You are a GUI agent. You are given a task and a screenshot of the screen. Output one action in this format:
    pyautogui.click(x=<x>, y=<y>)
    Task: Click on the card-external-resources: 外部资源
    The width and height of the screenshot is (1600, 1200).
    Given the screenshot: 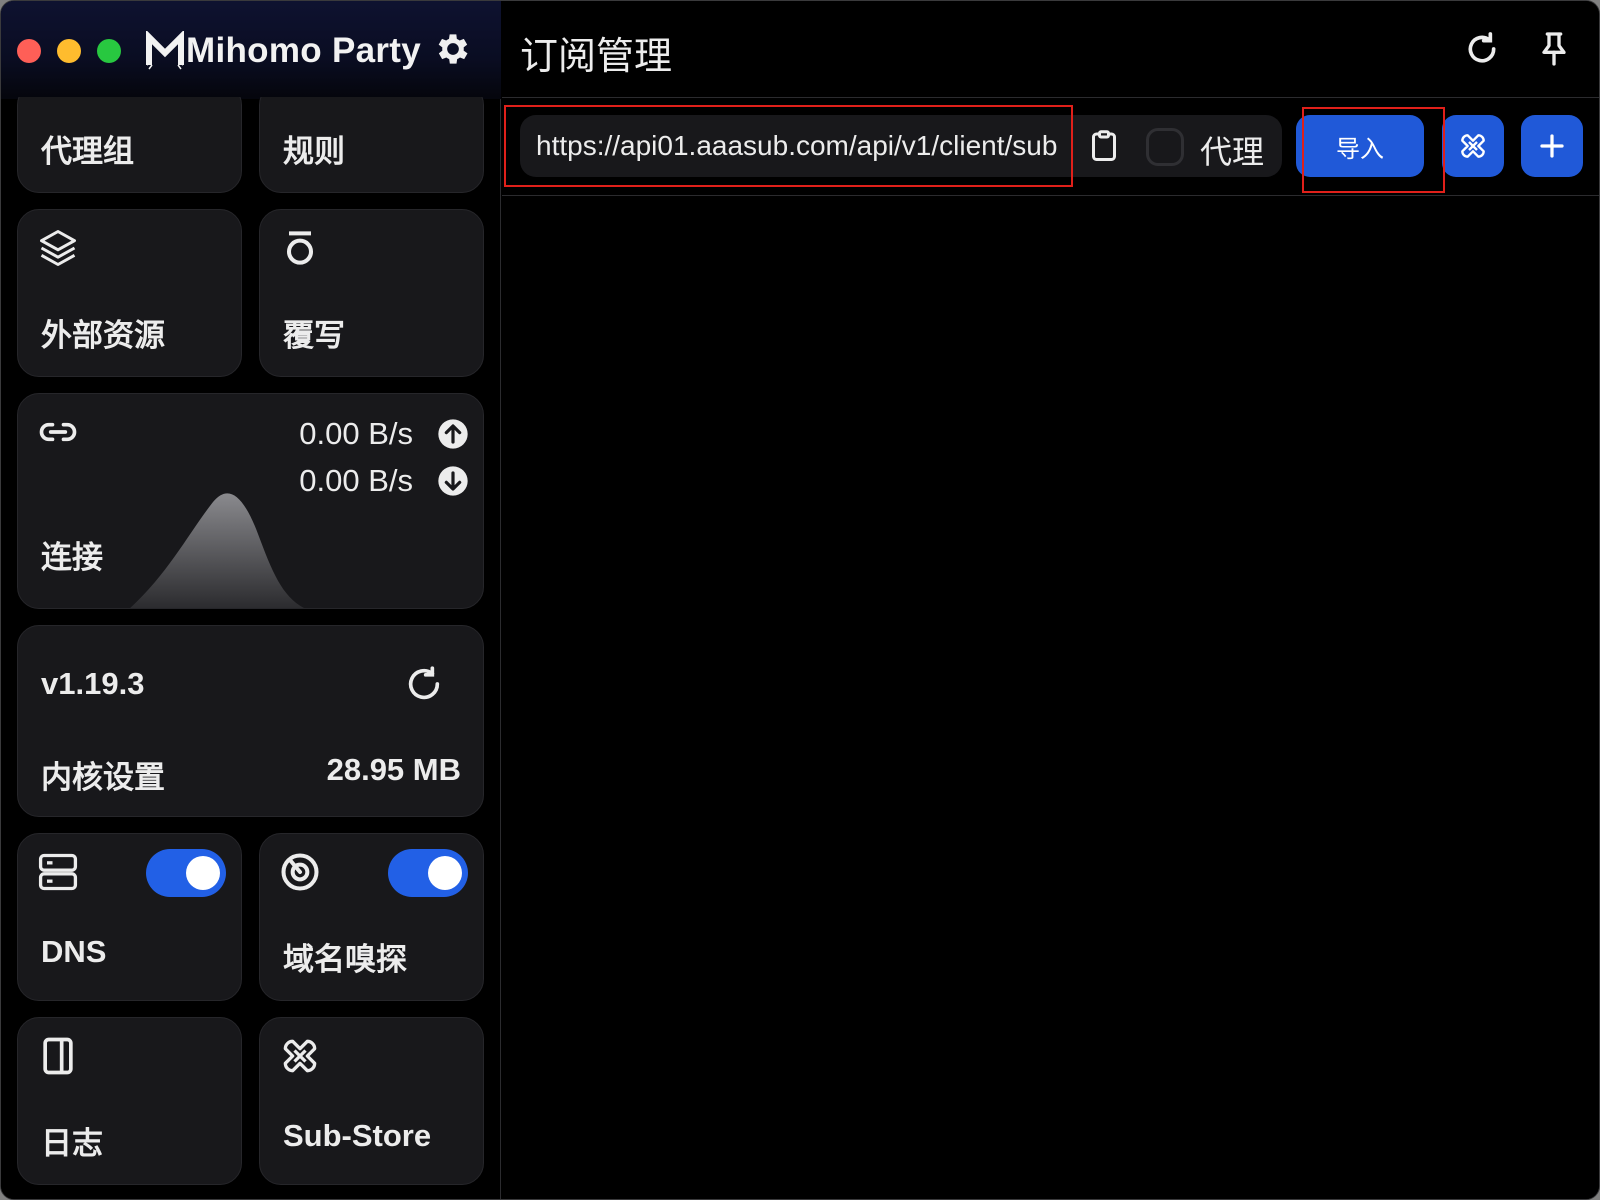 What is the action you would take?
    pyautogui.click(x=129, y=293)
    